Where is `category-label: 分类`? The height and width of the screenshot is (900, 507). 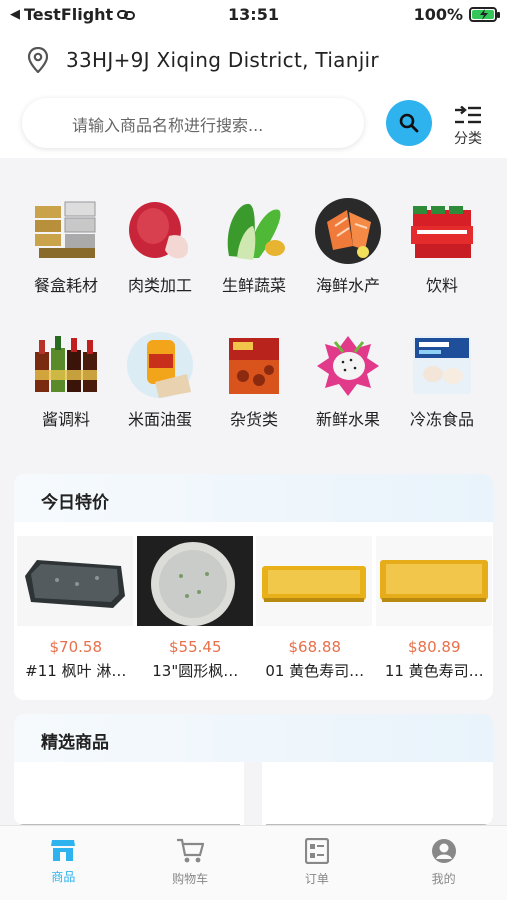
category-label: 分类 is located at coordinates (468, 139).